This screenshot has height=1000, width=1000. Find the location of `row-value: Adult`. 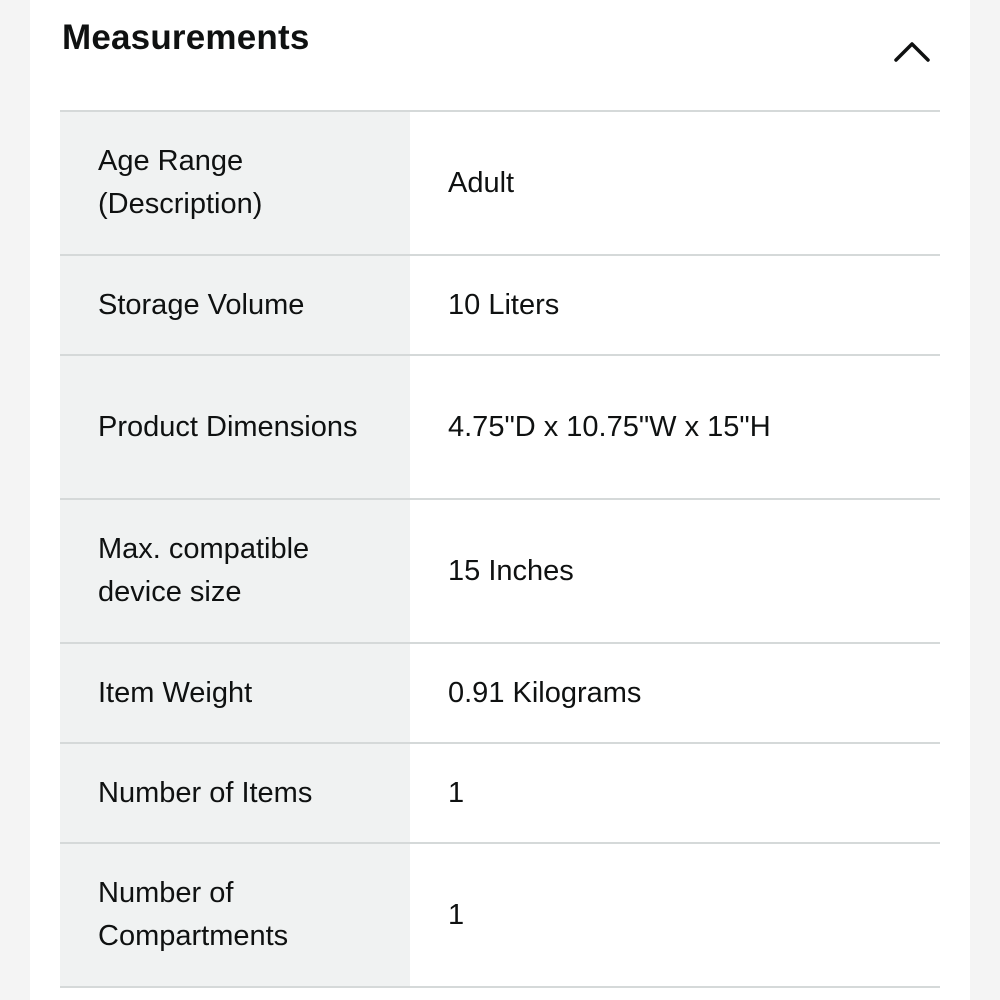

row-value: Adult is located at coordinates (481, 182).